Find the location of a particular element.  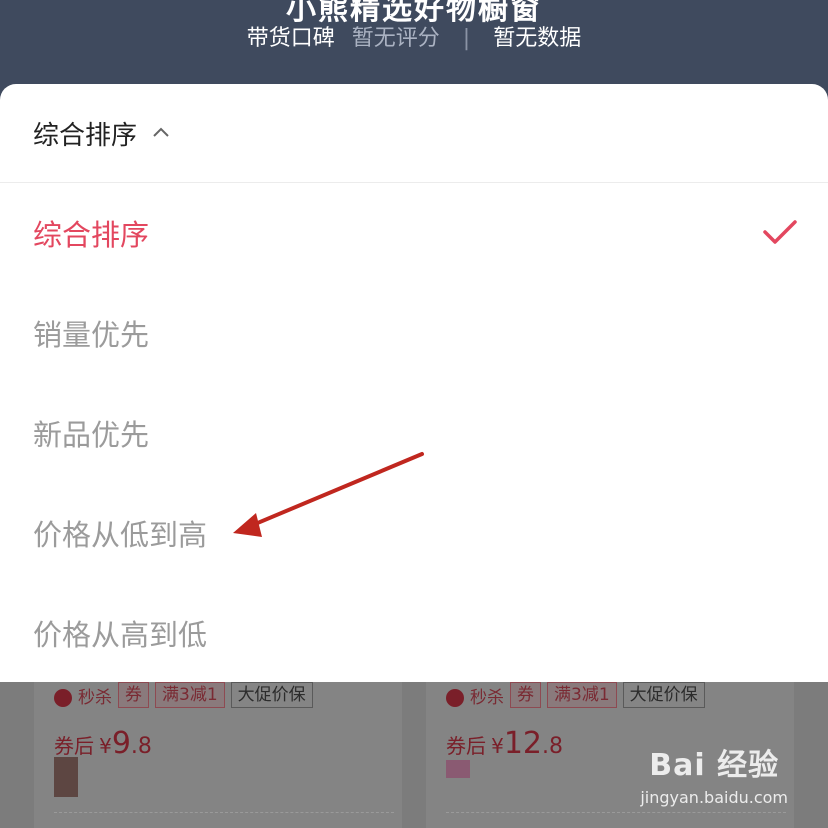

reputation-row: 带货口碑 暂无评分 | 暂无数据 is located at coordinates (414, 36).